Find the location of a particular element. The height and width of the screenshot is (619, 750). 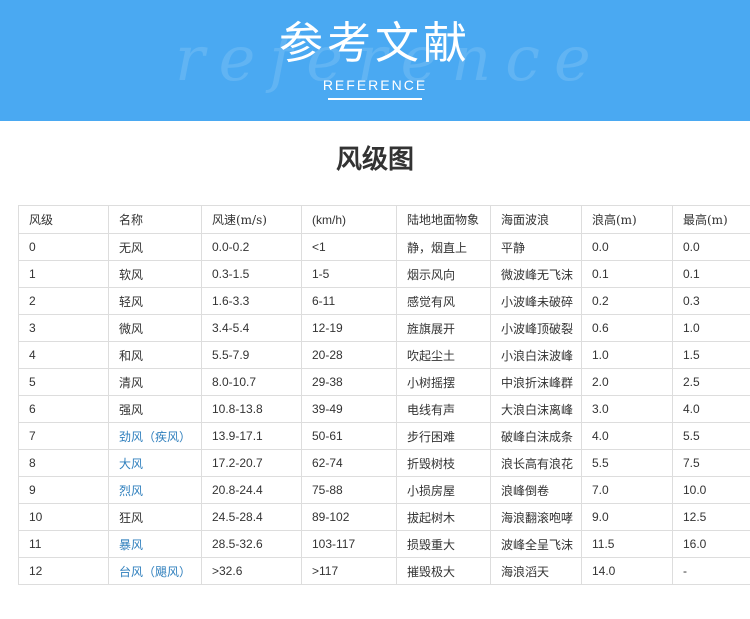

cell-wave-height: 4.0 is located at coordinates (627, 436).